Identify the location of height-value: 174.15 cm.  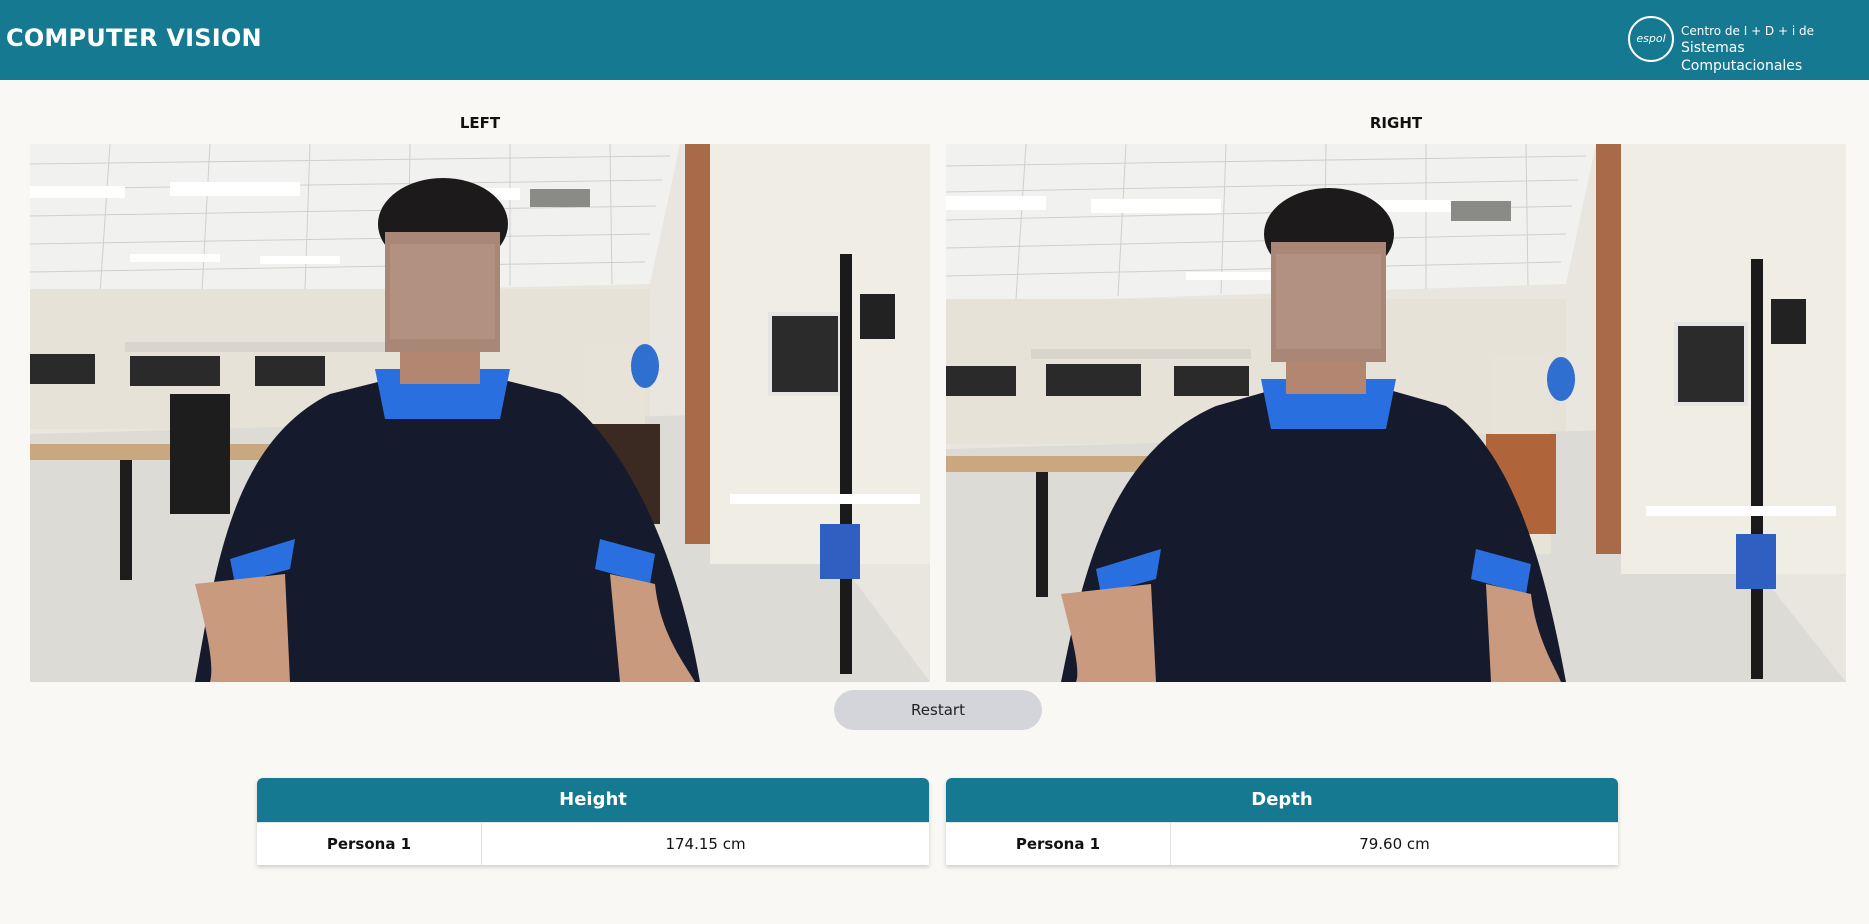
(705, 844).